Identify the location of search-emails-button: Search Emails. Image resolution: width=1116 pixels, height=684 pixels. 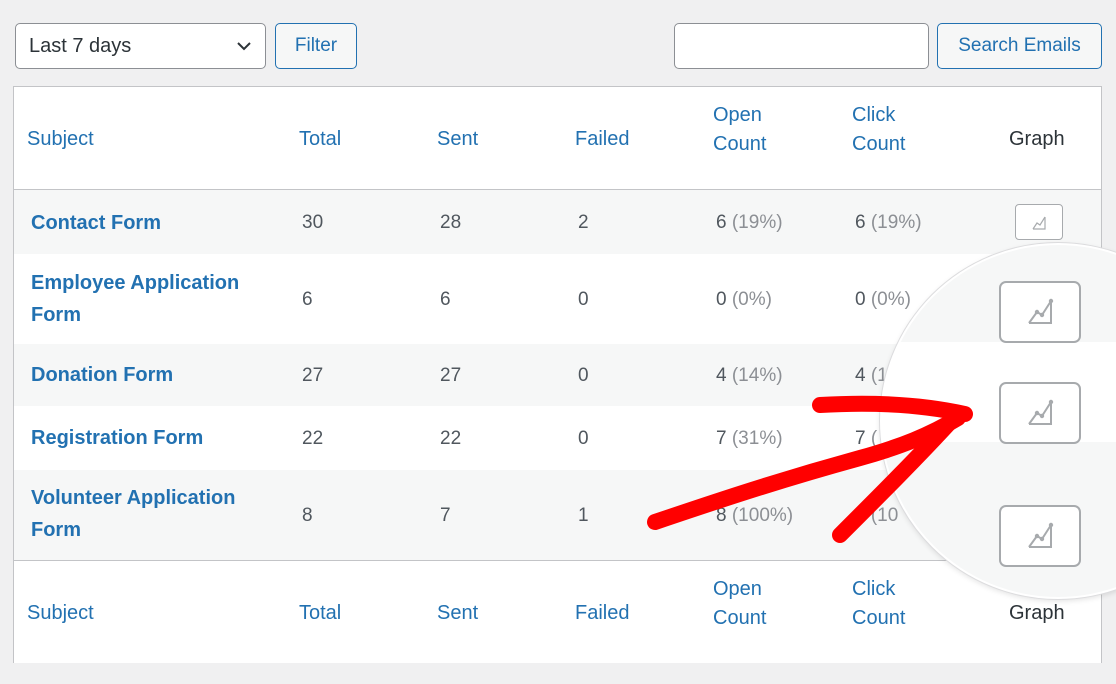
(1019, 46).